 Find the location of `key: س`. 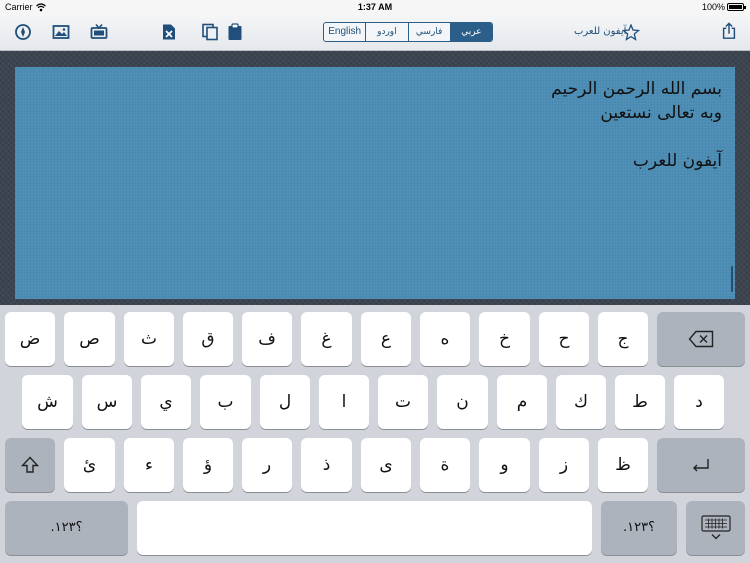

key: س is located at coordinates (107, 402).